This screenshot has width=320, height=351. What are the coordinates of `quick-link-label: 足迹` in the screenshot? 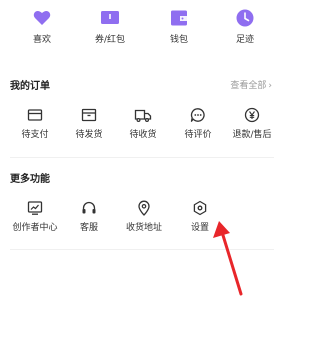 It's located at (244, 40).